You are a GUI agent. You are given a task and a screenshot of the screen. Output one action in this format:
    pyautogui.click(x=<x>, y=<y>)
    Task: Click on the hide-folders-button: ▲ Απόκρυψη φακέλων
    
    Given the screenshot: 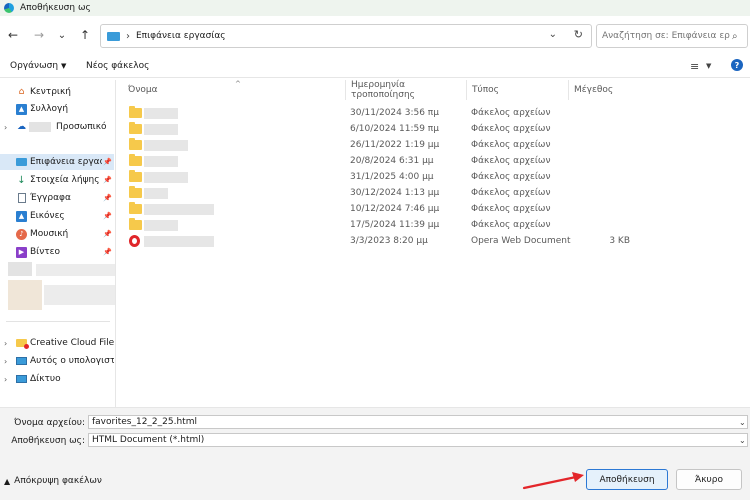 What is the action you would take?
    pyautogui.click(x=53, y=481)
    